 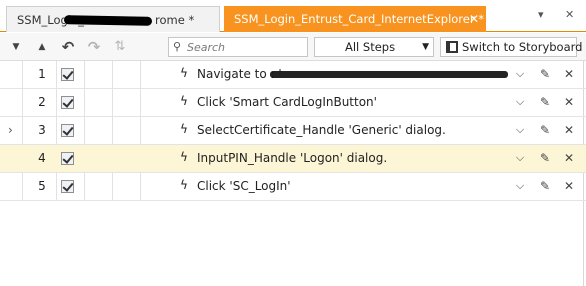 I want to click on row-expander-chevron-icon: ›, so click(x=10, y=130).